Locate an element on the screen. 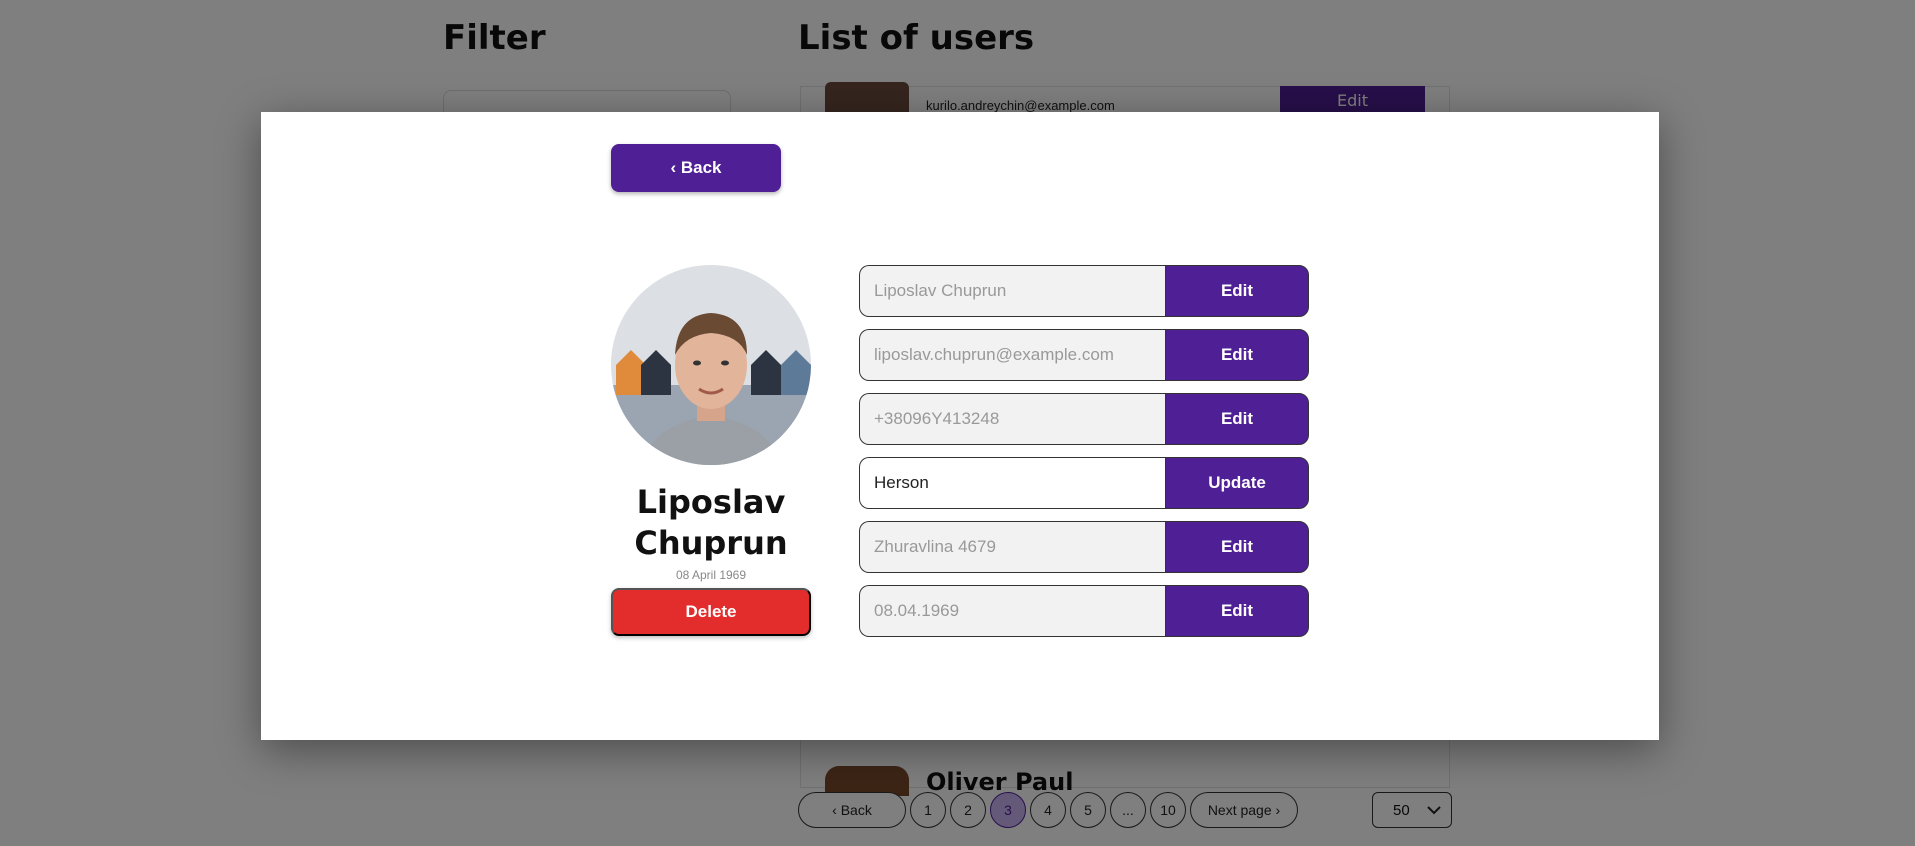 This screenshot has height=846, width=1915. name-field-row: Liposlav Chuprun Edit is located at coordinates (1084, 291).